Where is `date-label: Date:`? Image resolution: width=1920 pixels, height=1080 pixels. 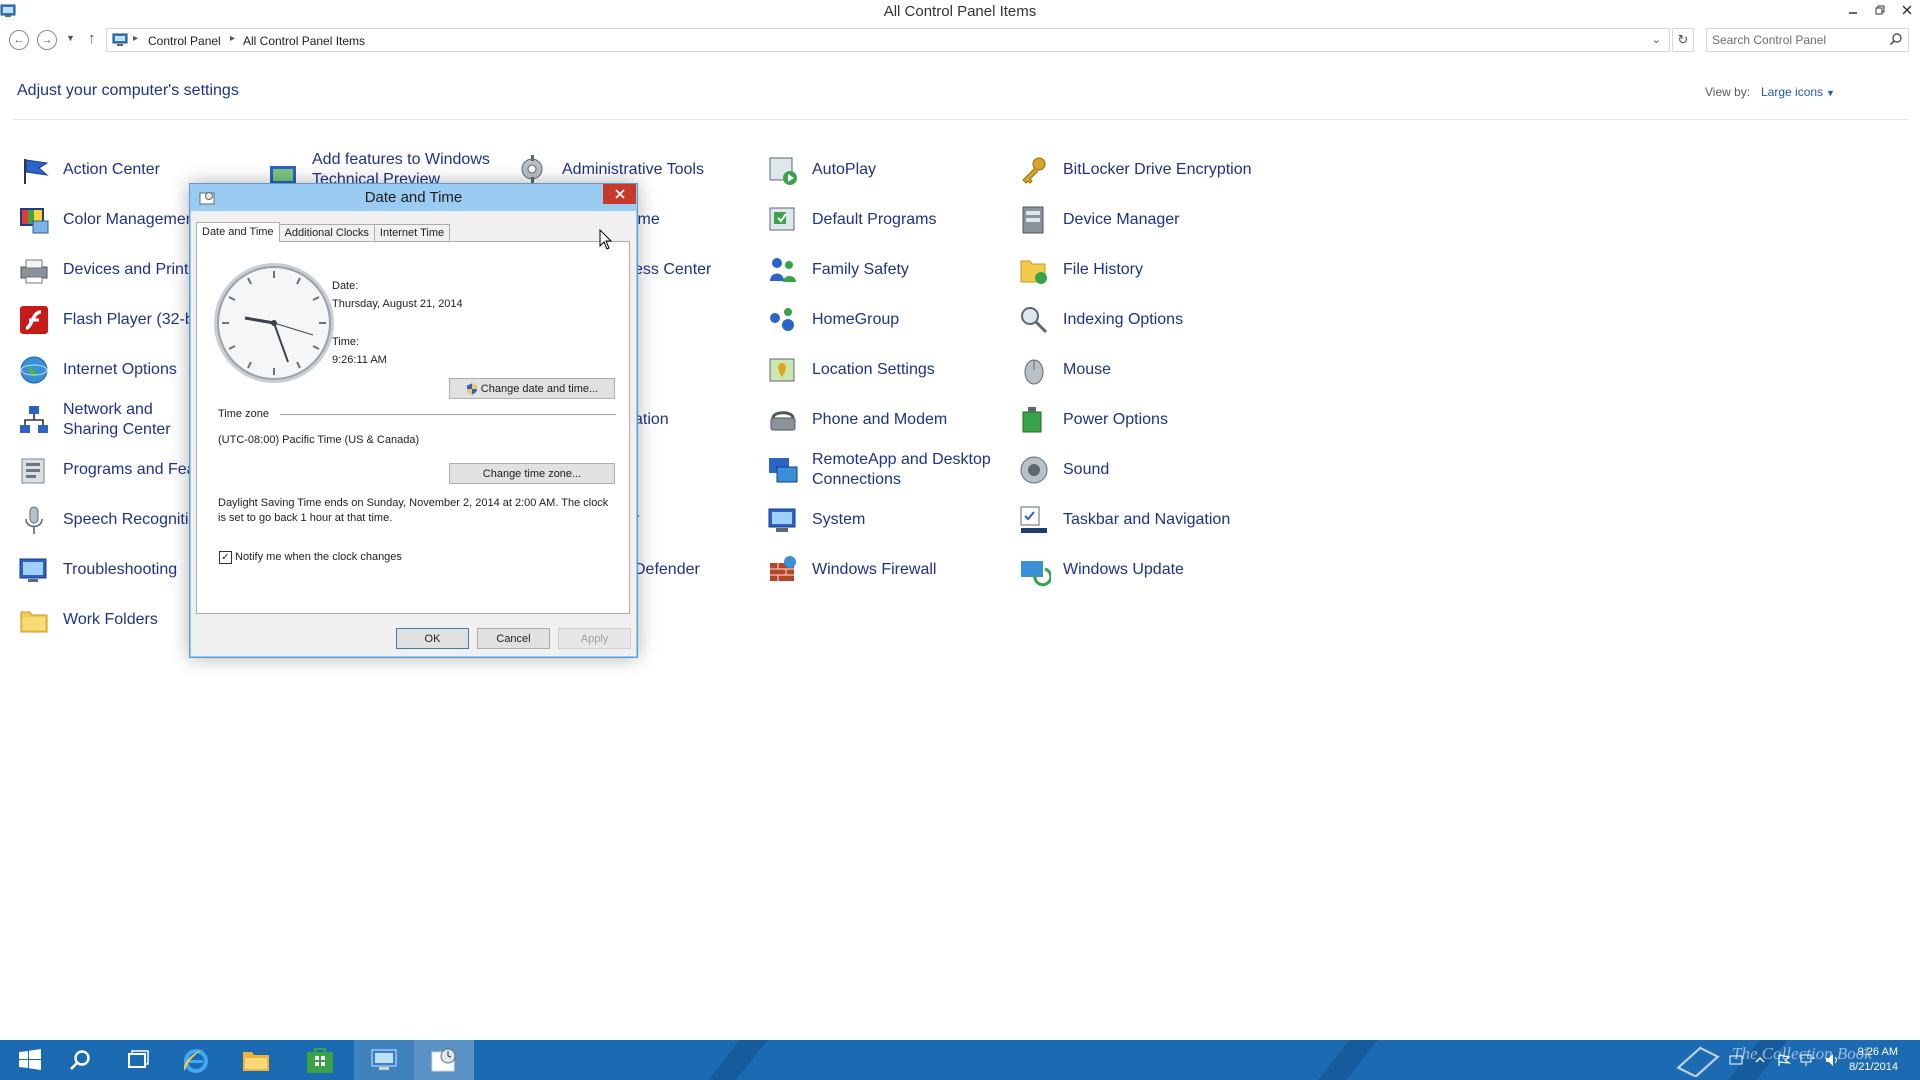 date-label: Date: is located at coordinates (345, 286).